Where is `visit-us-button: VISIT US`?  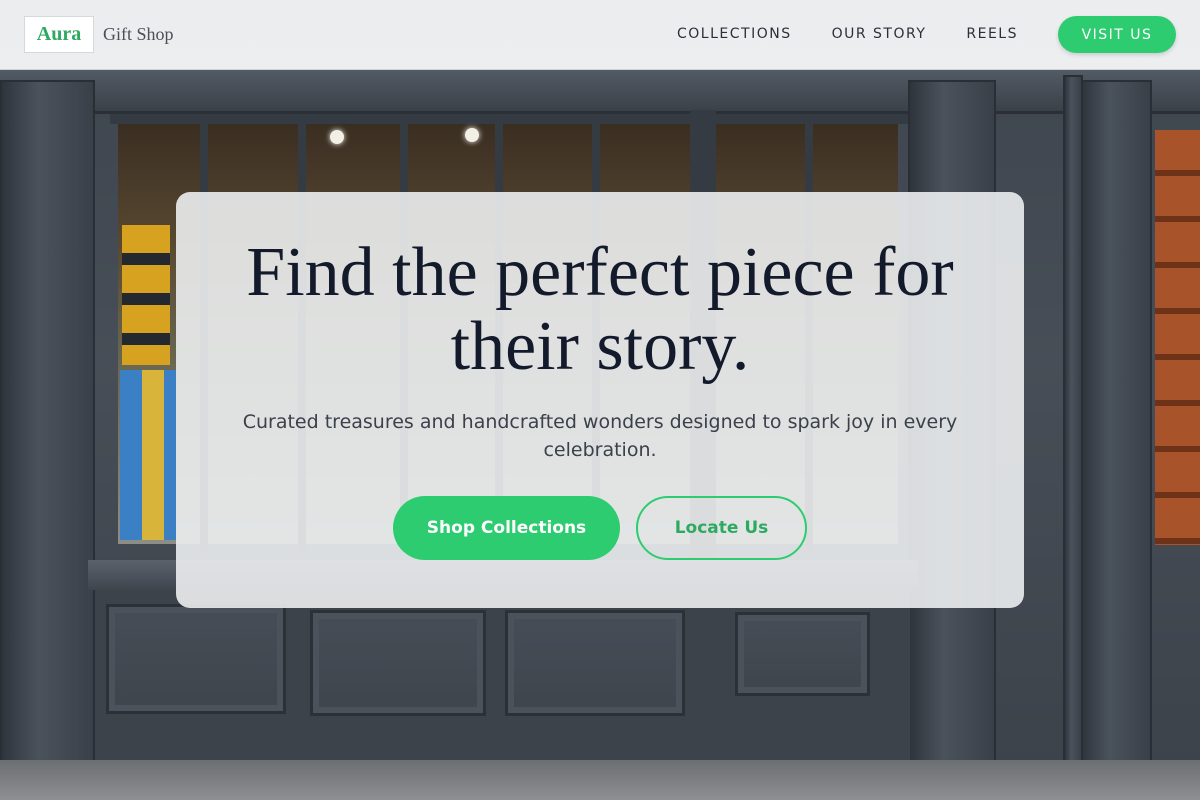
visit-us-button: VISIT US is located at coordinates (1117, 34).